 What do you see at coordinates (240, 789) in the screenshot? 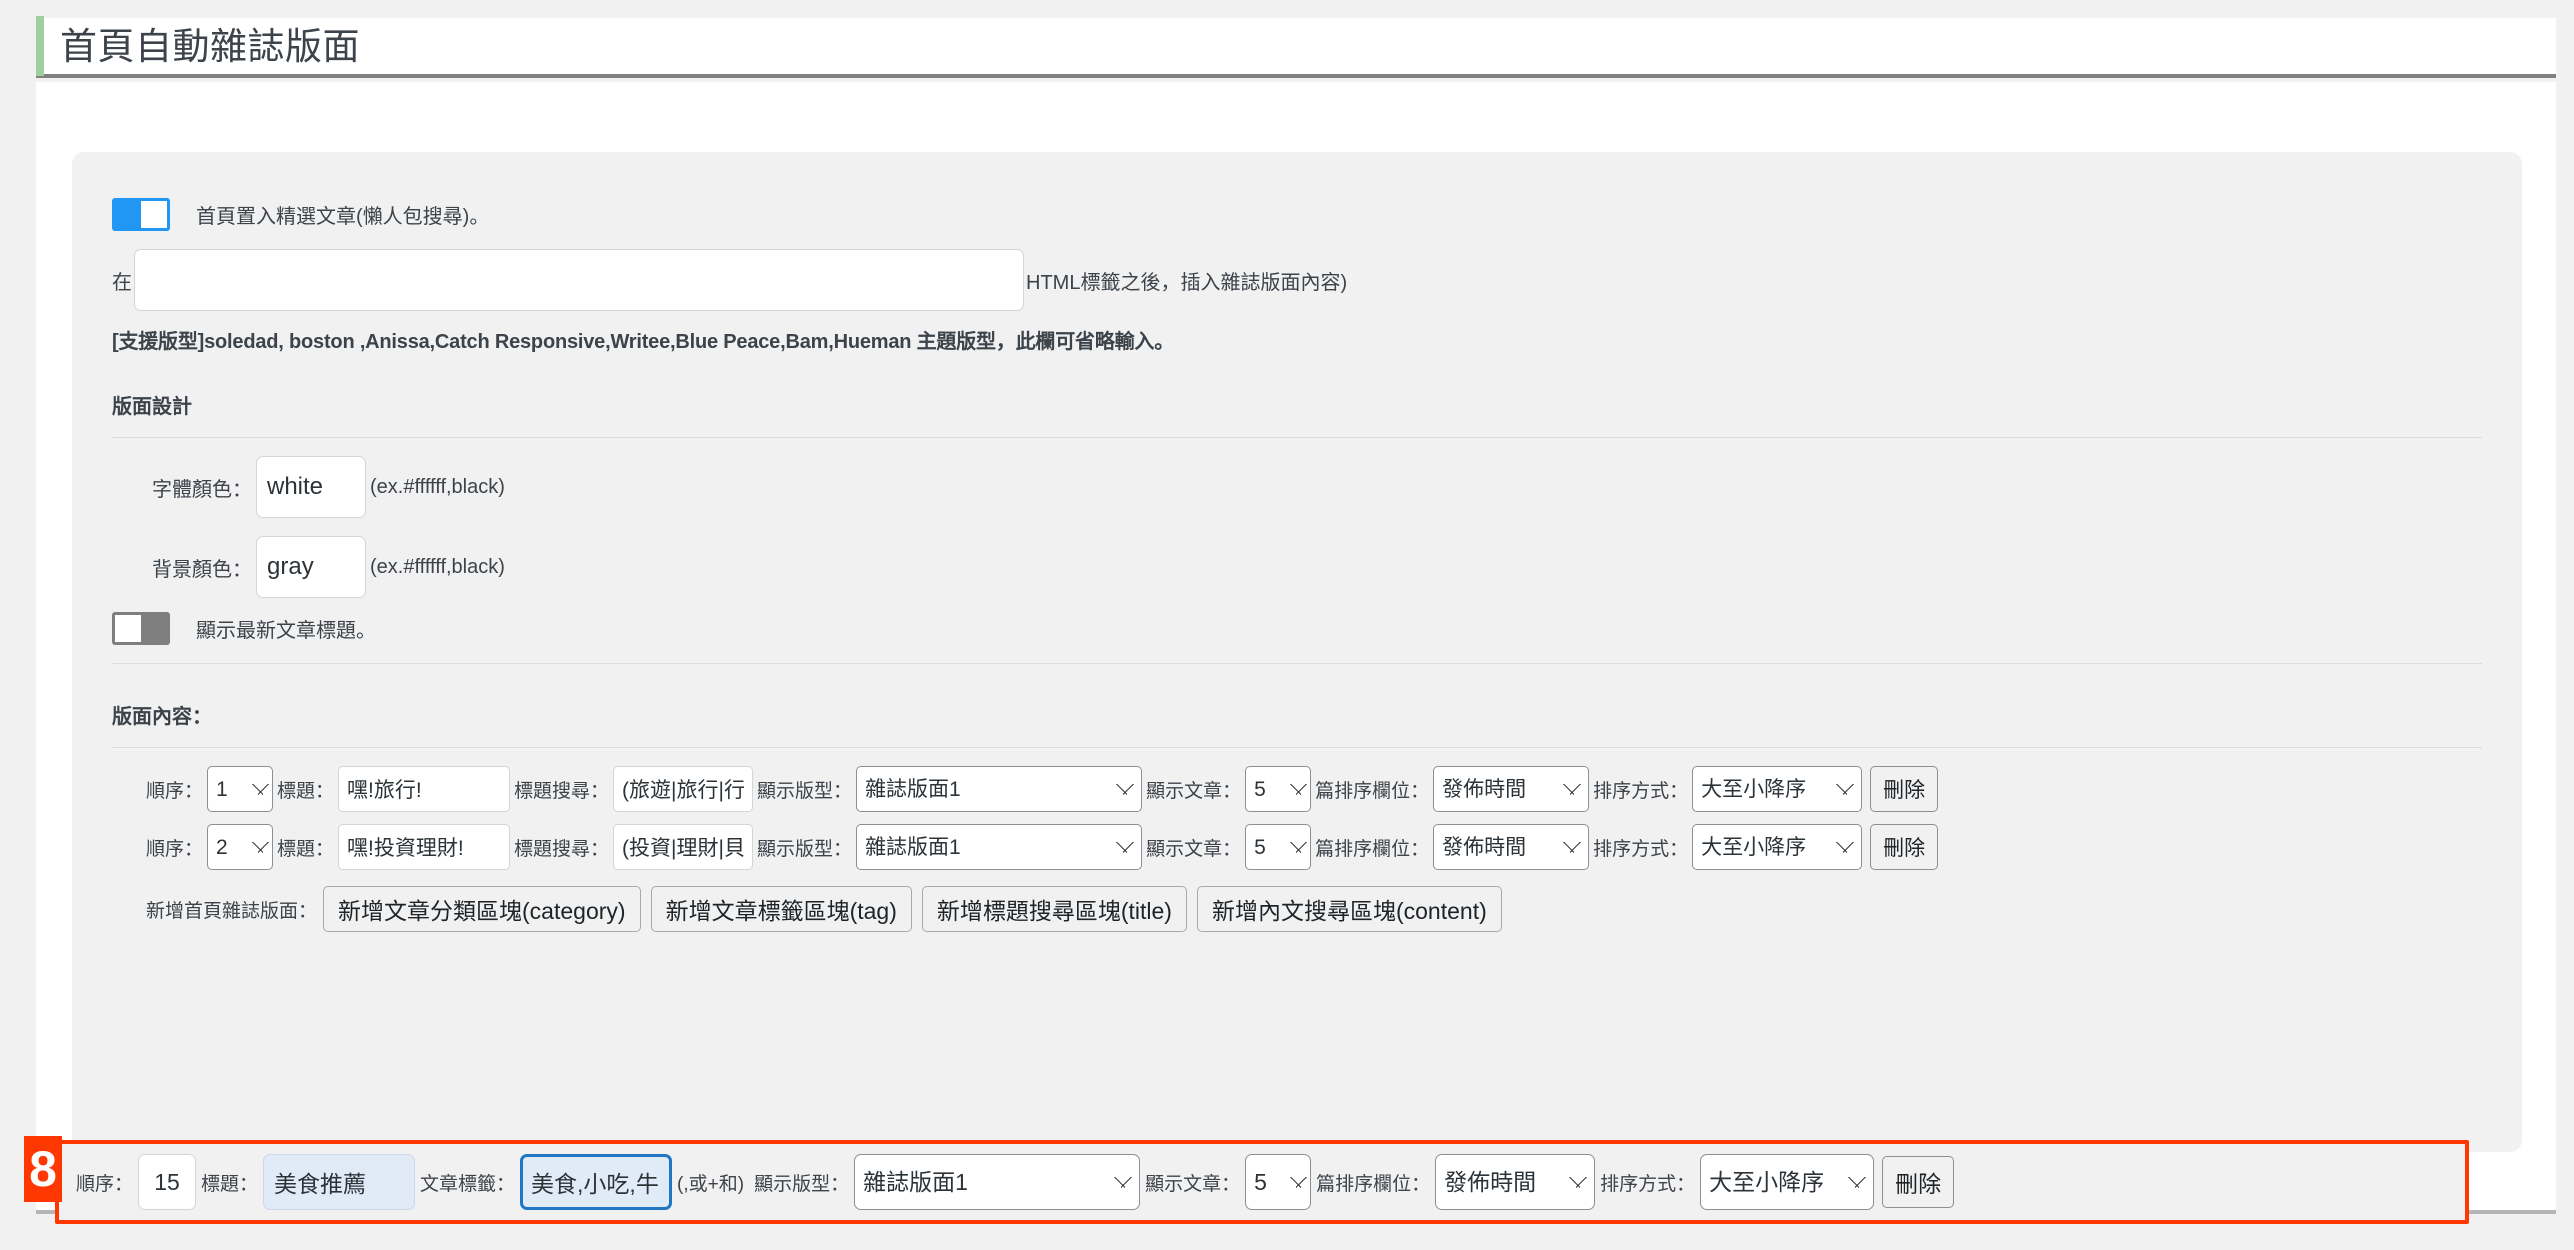
I see `order-select: 1` at bounding box center [240, 789].